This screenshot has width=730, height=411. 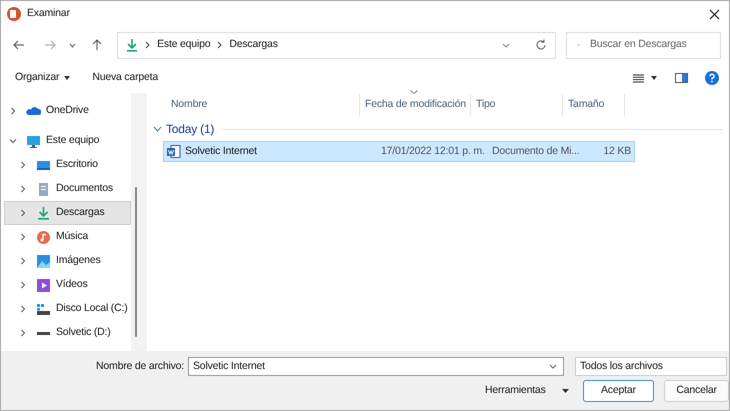 I want to click on tree-item-label: OneDrive, so click(x=67, y=110).